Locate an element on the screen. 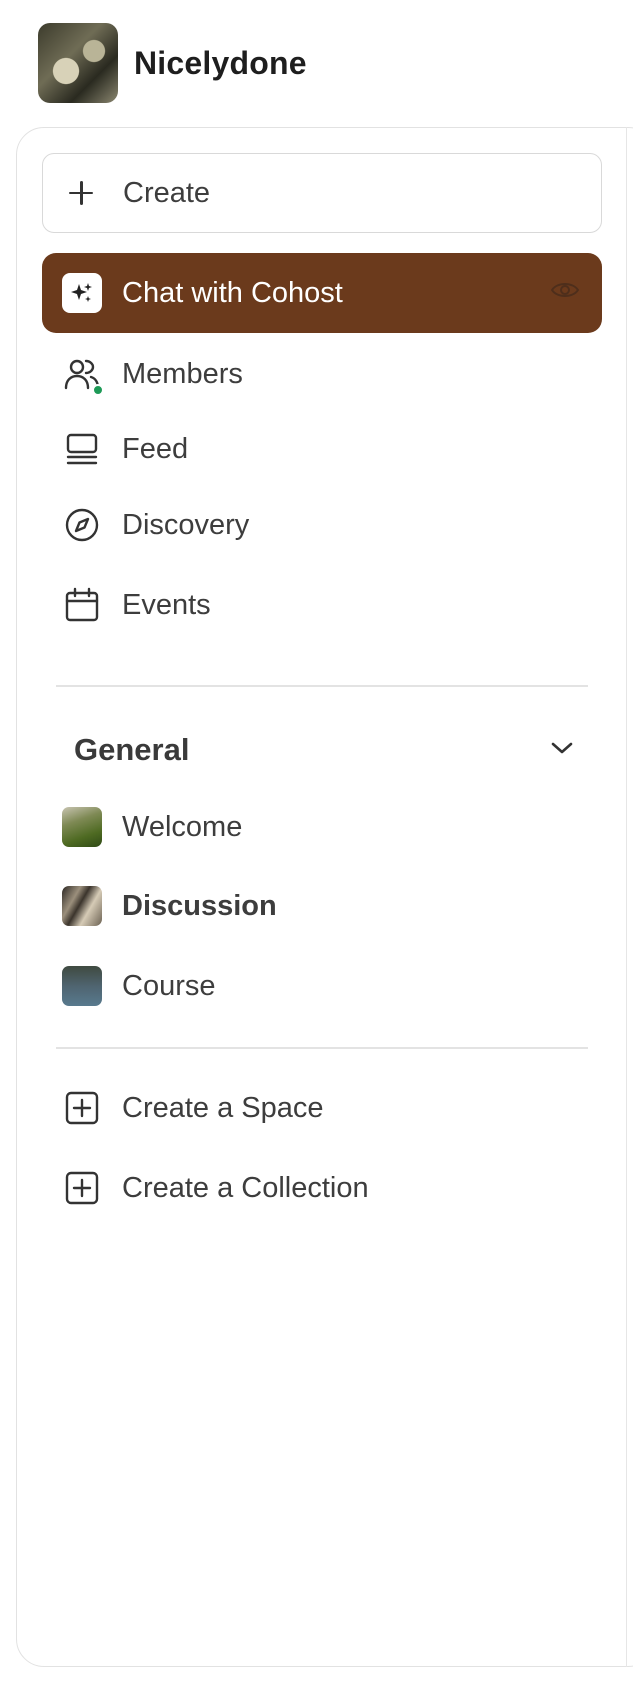 This screenshot has width=633, height=1682. users-icon is located at coordinates (83, 375).